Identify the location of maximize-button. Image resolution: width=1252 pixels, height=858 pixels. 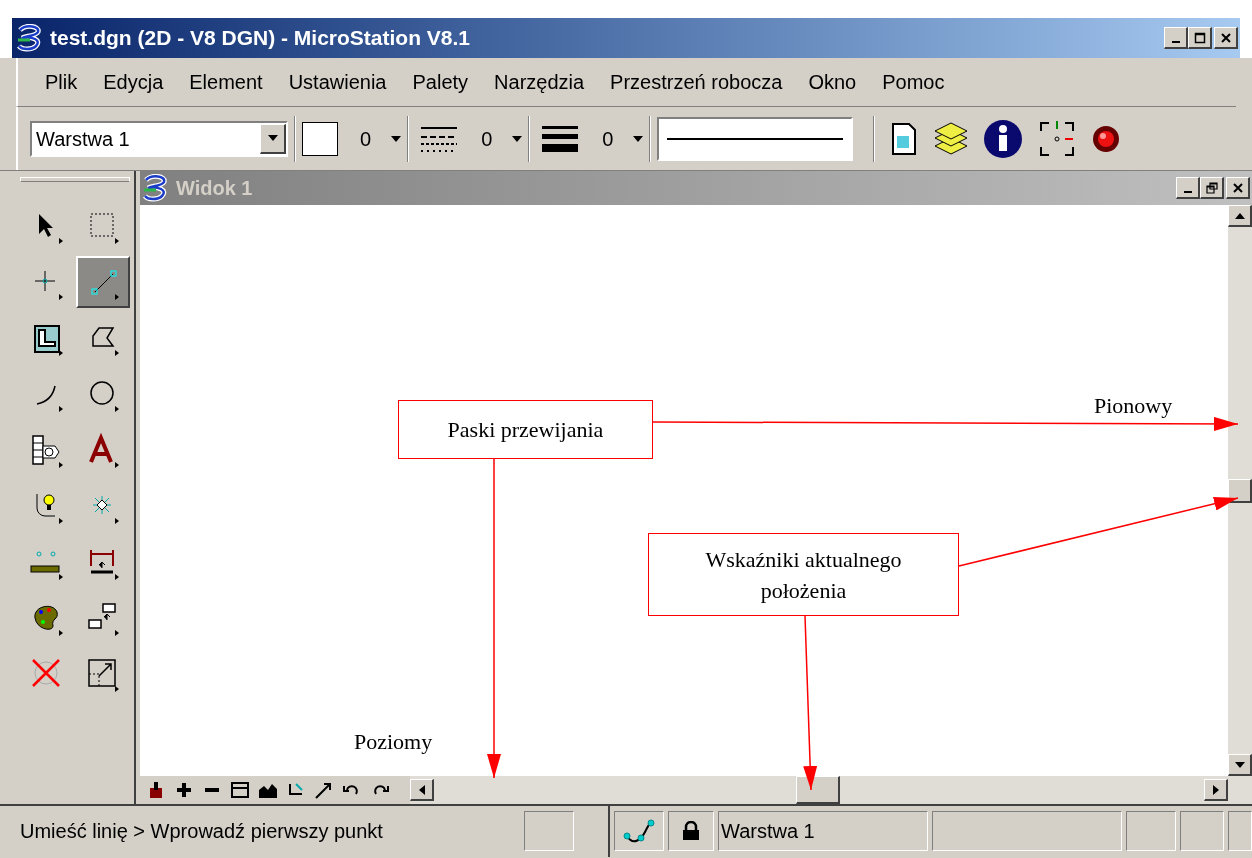
(1200, 38).